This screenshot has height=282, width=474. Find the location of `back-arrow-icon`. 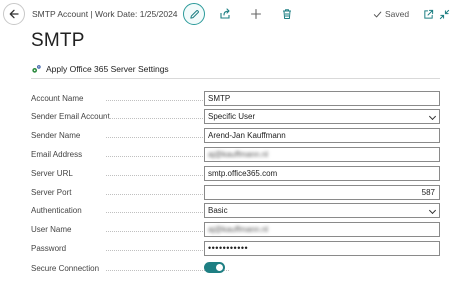

back-arrow-icon is located at coordinates (14, 14).